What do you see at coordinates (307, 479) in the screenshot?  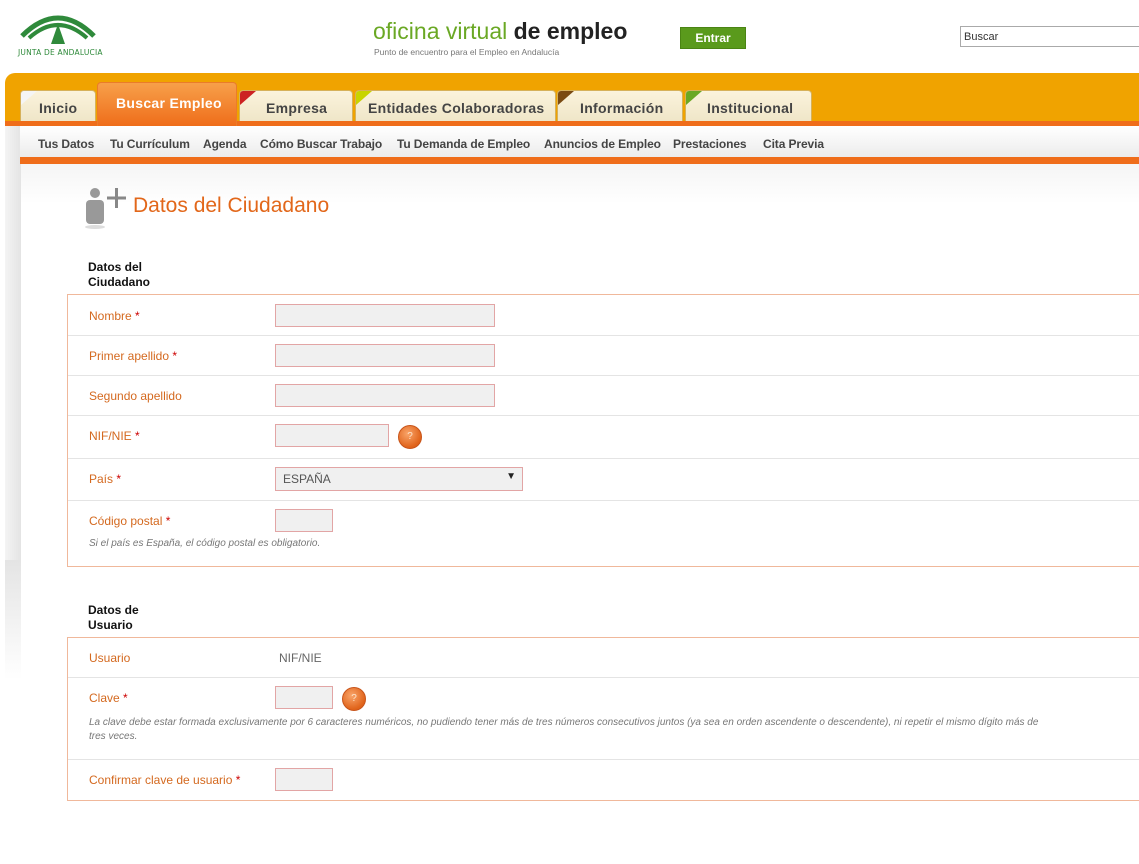 I see `pais-value: ESPAÑA` at bounding box center [307, 479].